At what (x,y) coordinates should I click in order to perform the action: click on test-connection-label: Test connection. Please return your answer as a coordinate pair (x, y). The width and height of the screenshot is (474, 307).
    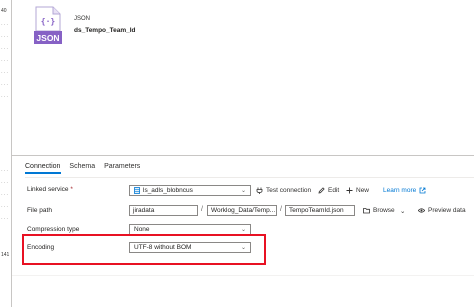
    Looking at the image, I should click on (289, 190).